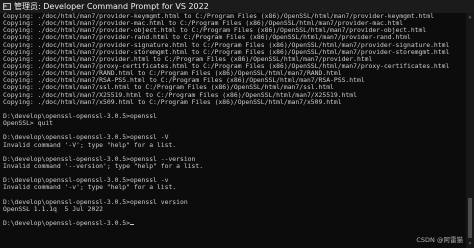  What do you see at coordinates (470, 244) in the screenshot?
I see `scroll-down-arrow-icon: ▼` at bounding box center [470, 244].